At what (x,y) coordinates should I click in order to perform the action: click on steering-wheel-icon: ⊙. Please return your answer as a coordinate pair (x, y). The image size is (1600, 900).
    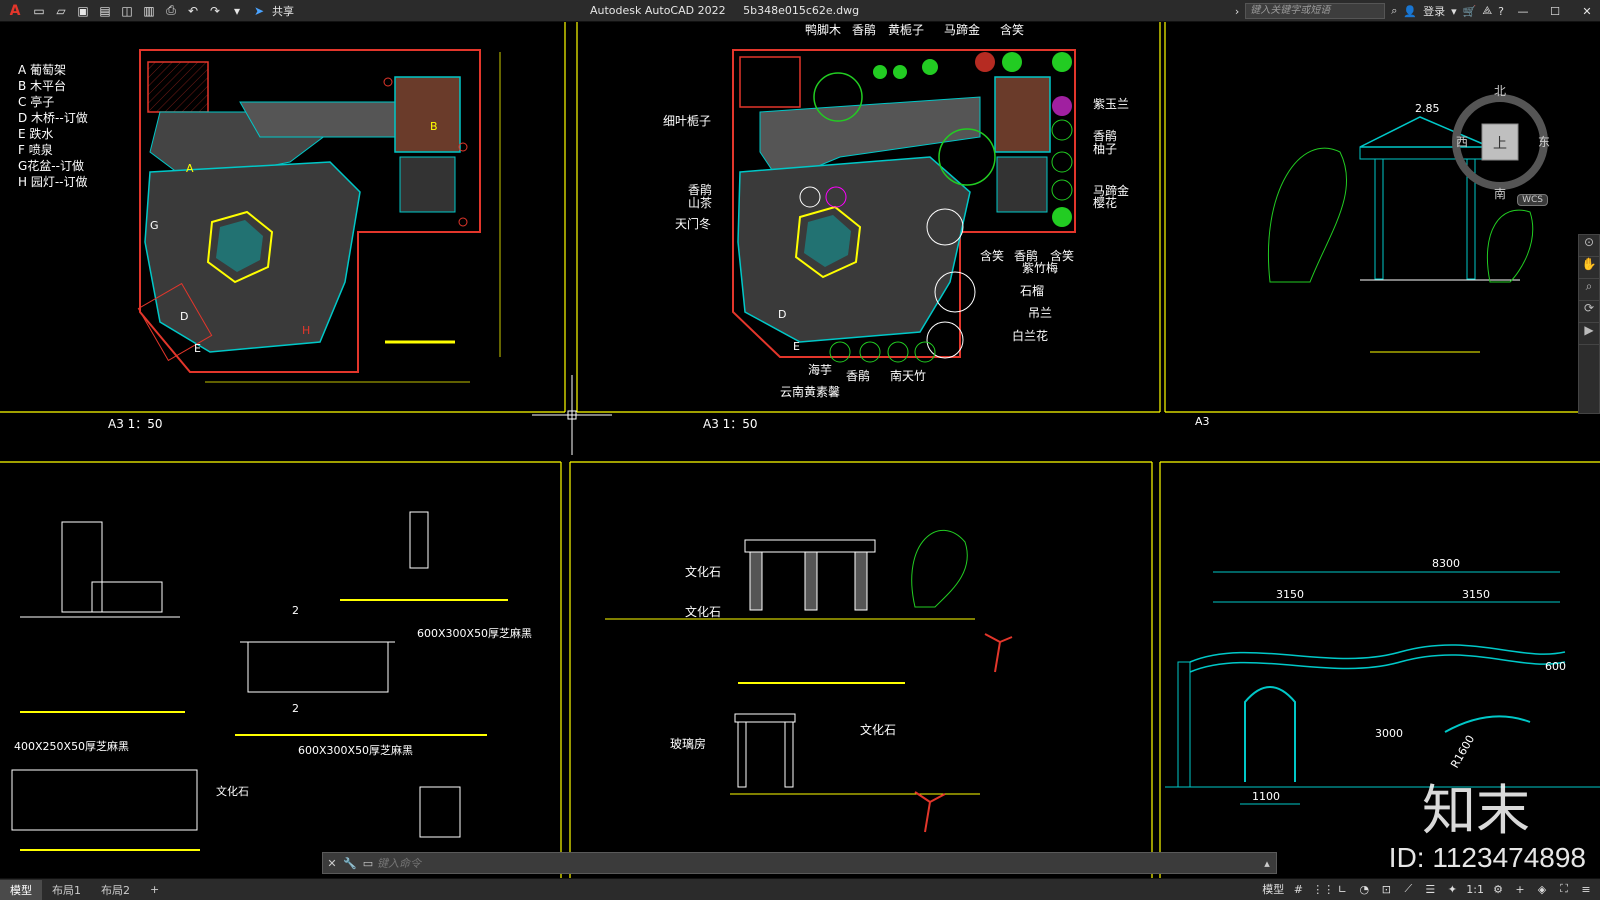
    Looking at the image, I should click on (1589, 246).